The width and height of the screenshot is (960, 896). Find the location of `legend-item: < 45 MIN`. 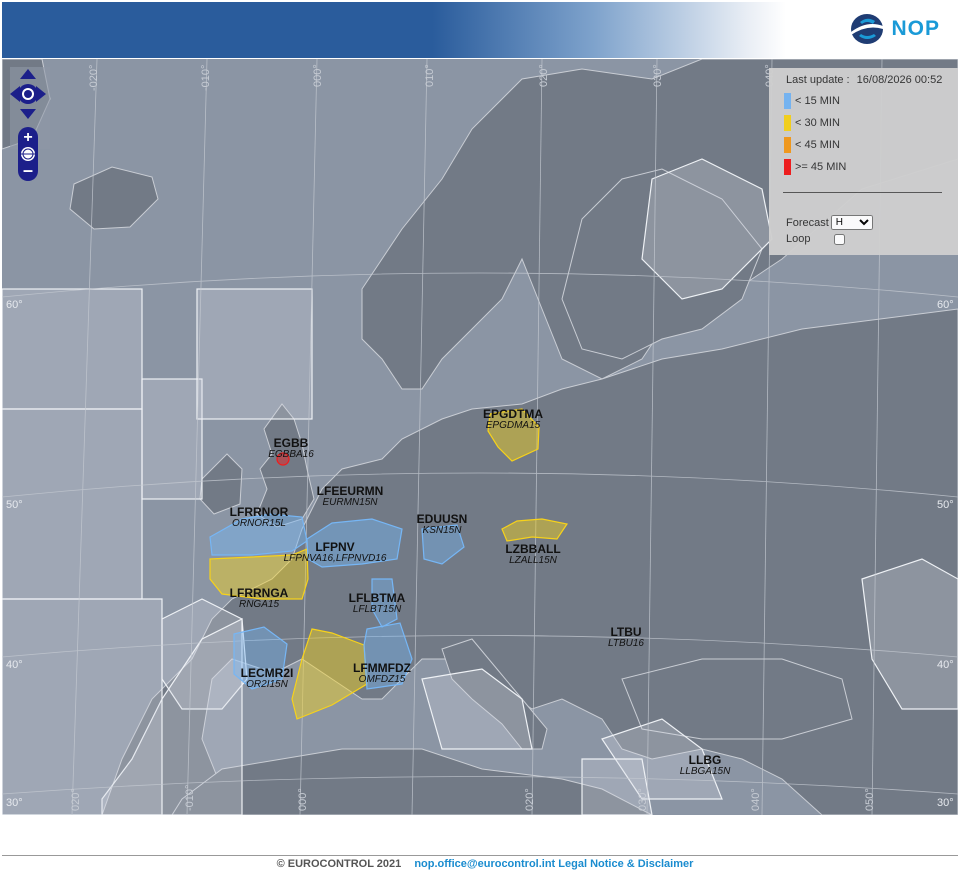

legend-item: < 45 MIN is located at coordinates (812, 145).